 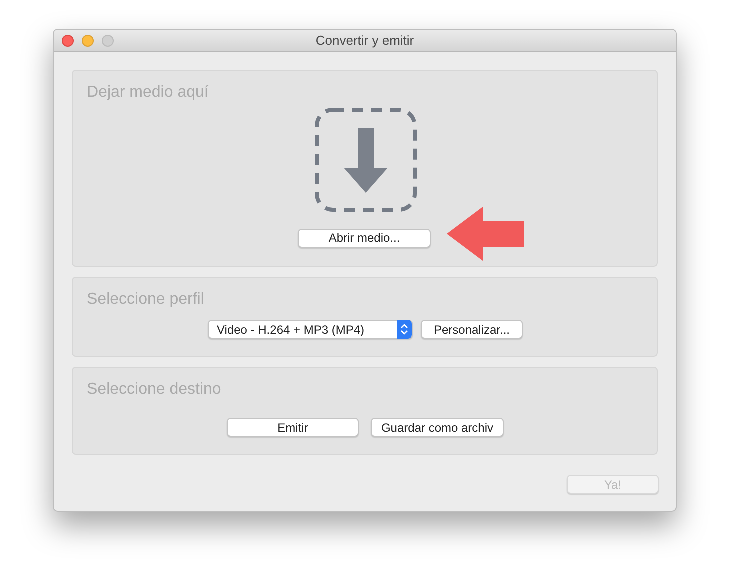 I want to click on push-button: Emitir, so click(x=293, y=427).